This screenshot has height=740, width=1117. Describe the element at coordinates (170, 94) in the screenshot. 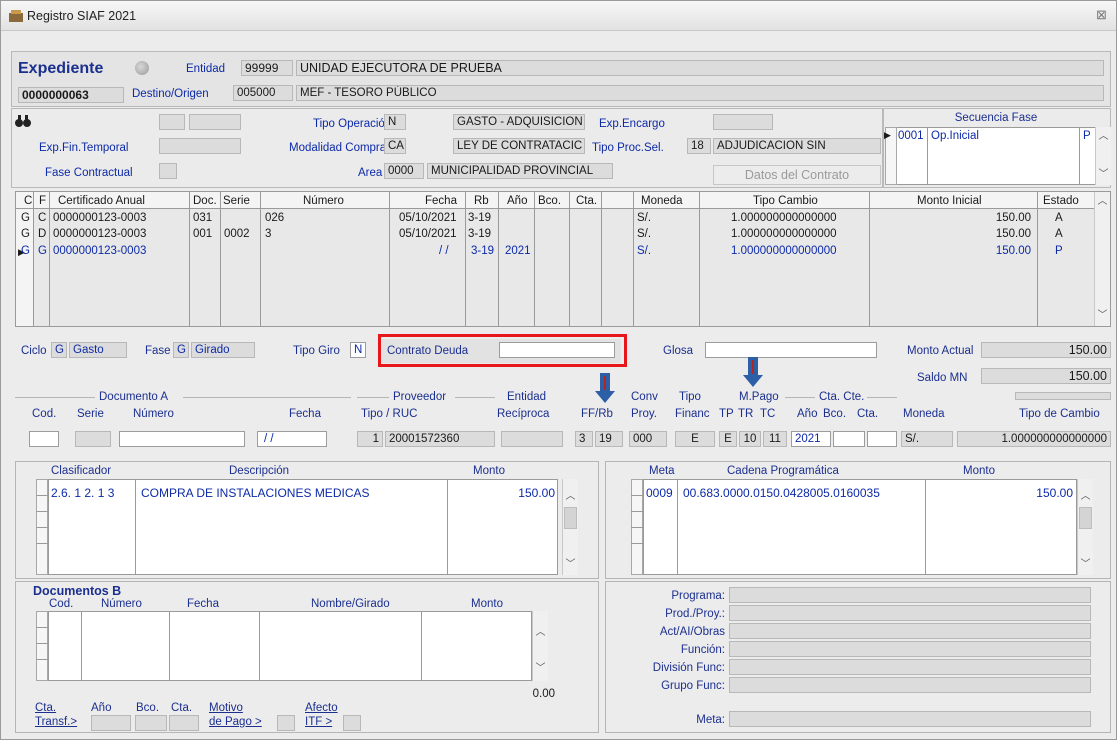

I see `destino-label: Destino/Origen` at that location.